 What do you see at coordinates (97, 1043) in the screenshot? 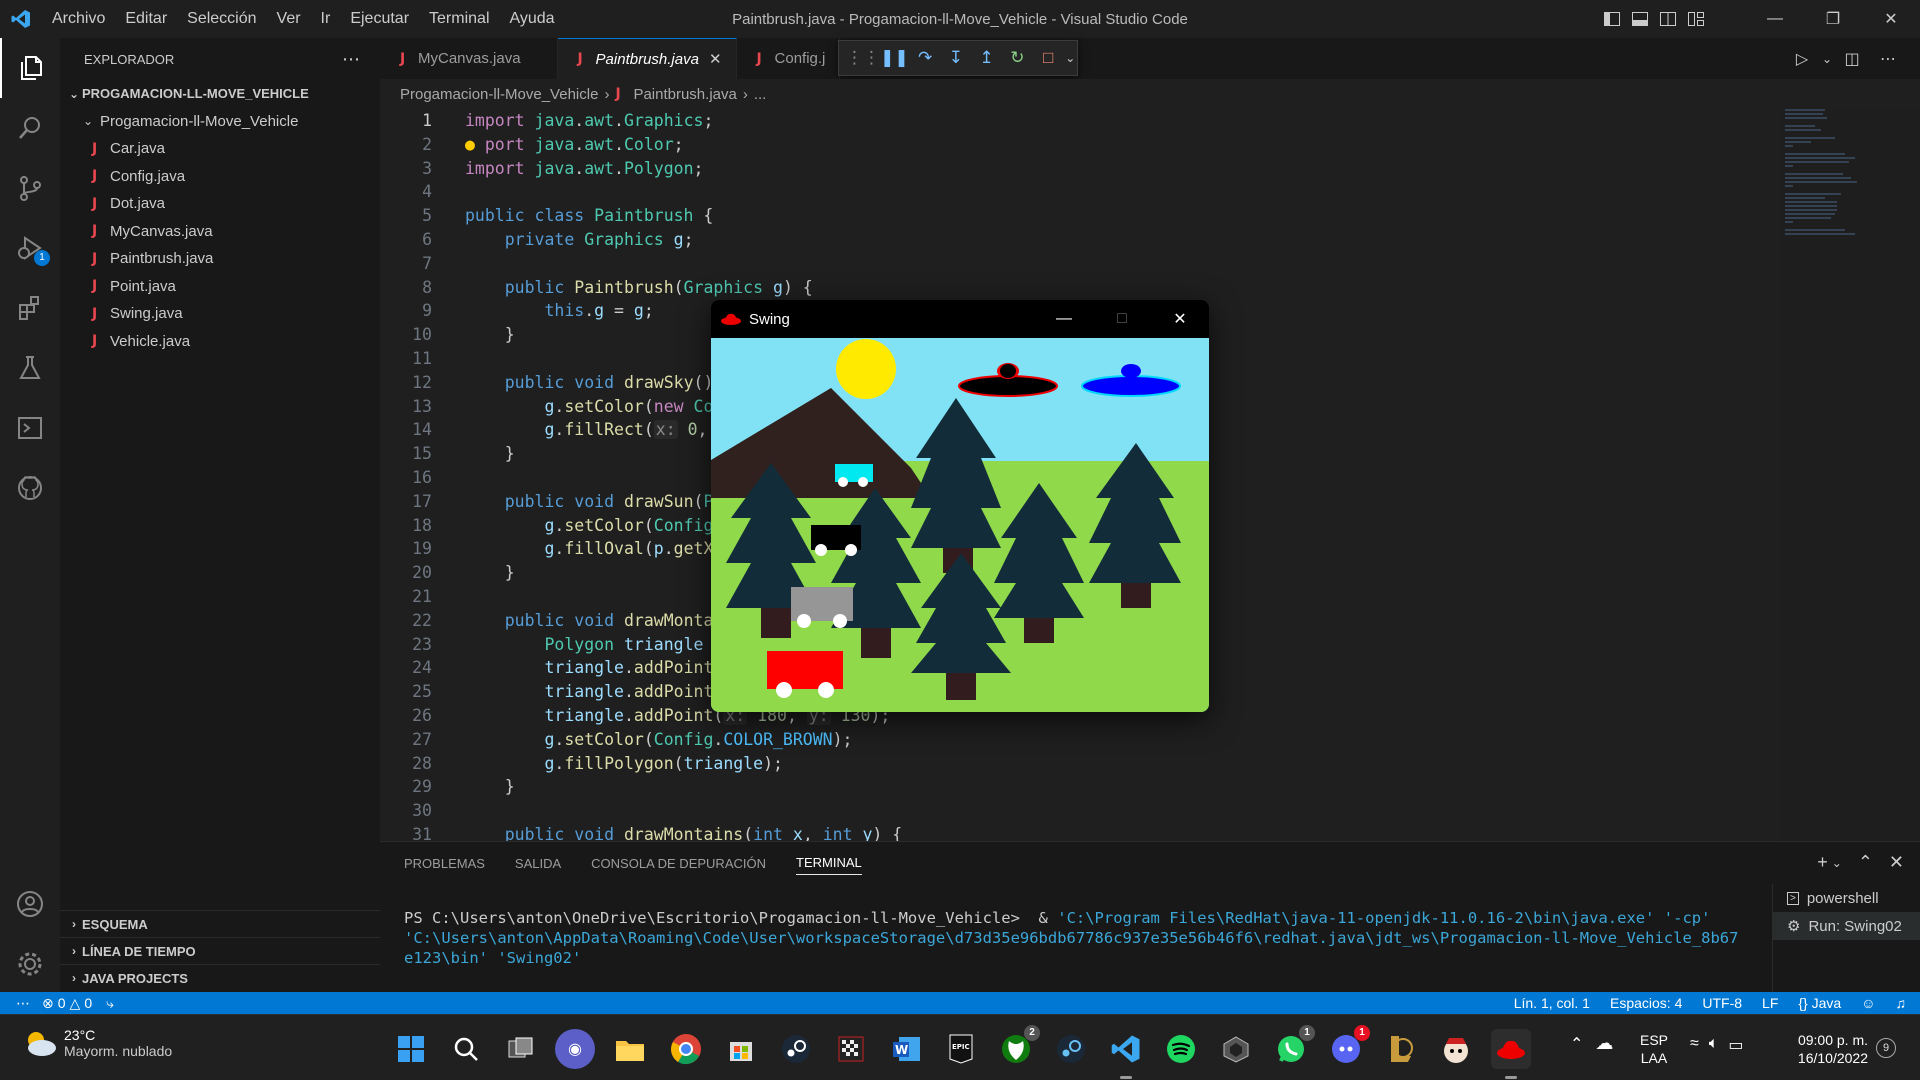
I see `weather-widget: 23°C Mayorm. nublado` at bounding box center [97, 1043].